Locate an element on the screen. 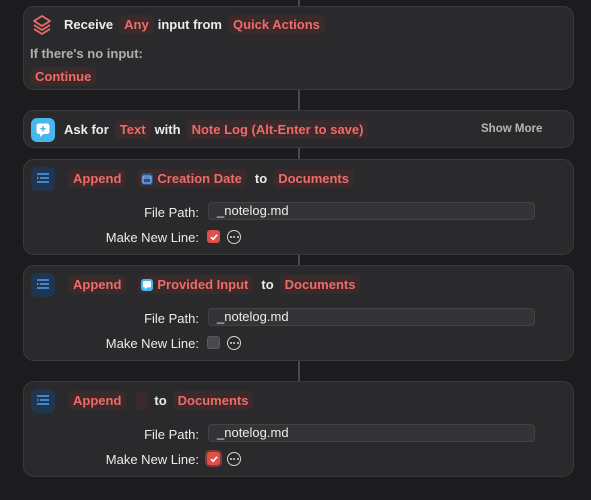 This screenshot has width=591, height=500. show-more-button: Show More is located at coordinates (511, 129).